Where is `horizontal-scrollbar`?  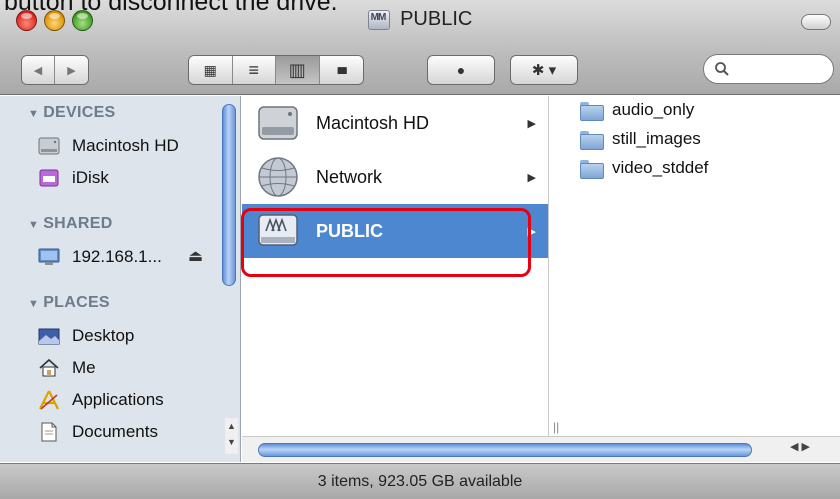
horizontal-scrollbar is located at coordinates (541, 449).